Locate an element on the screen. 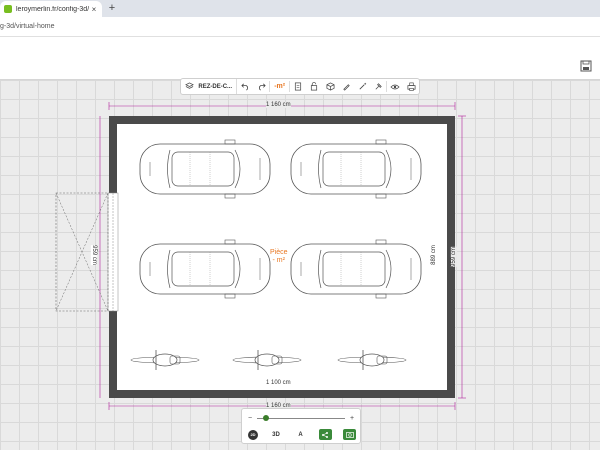 This screenshot has width=600, height=450. notes-button is located at coordinates (298, 86).